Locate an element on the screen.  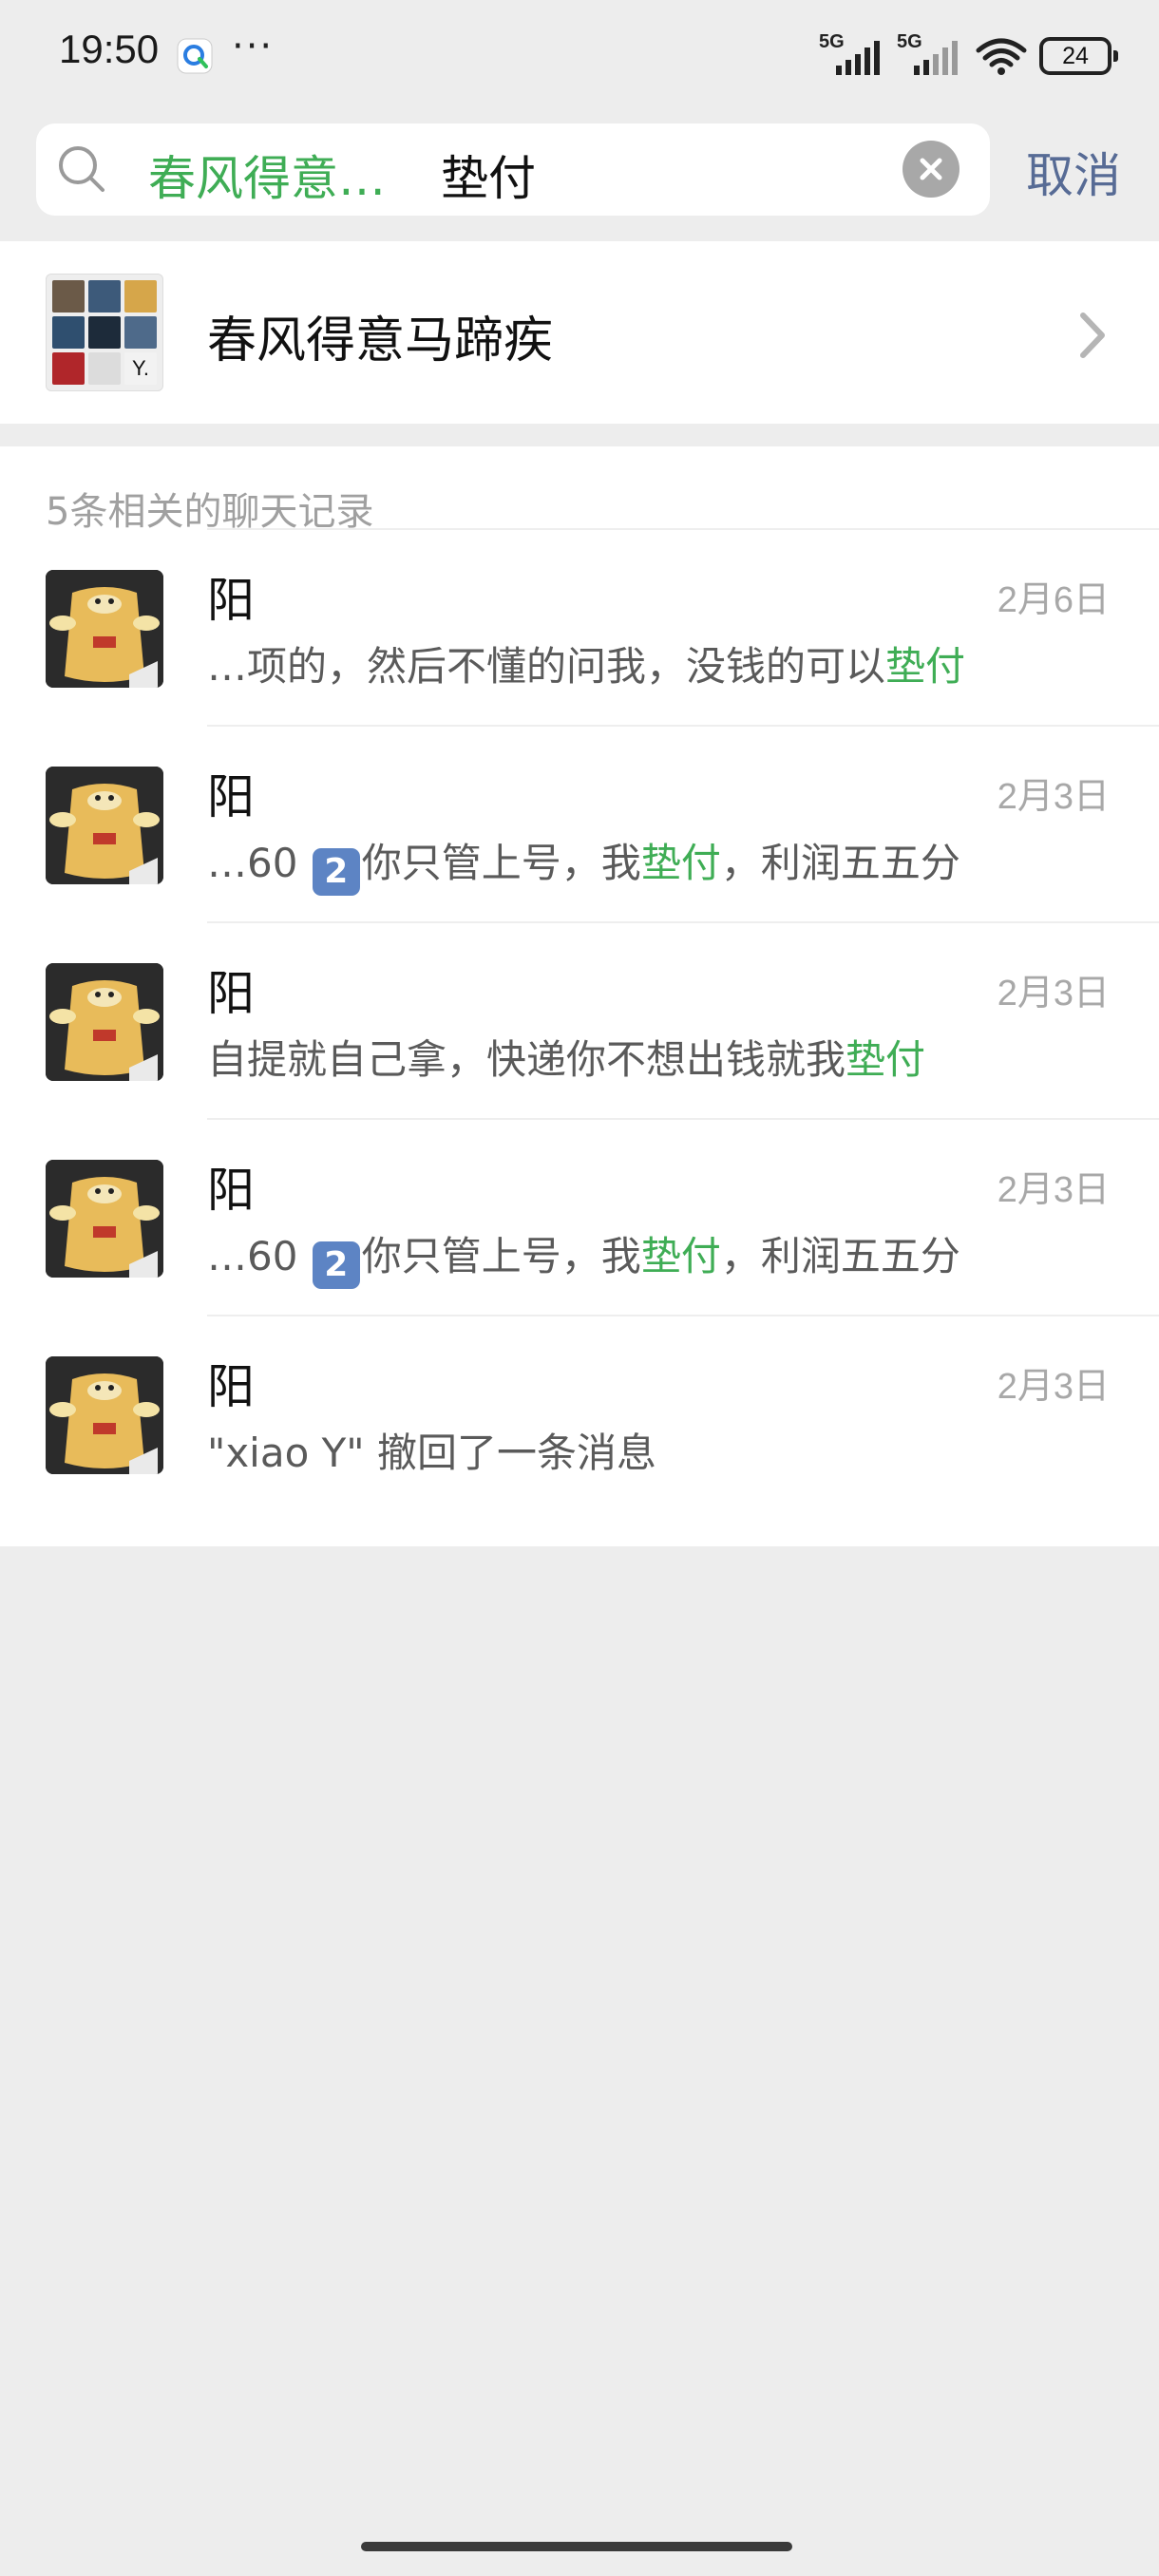
status-indicators: 5G 5G 24 is located at coordinates (968, 55).